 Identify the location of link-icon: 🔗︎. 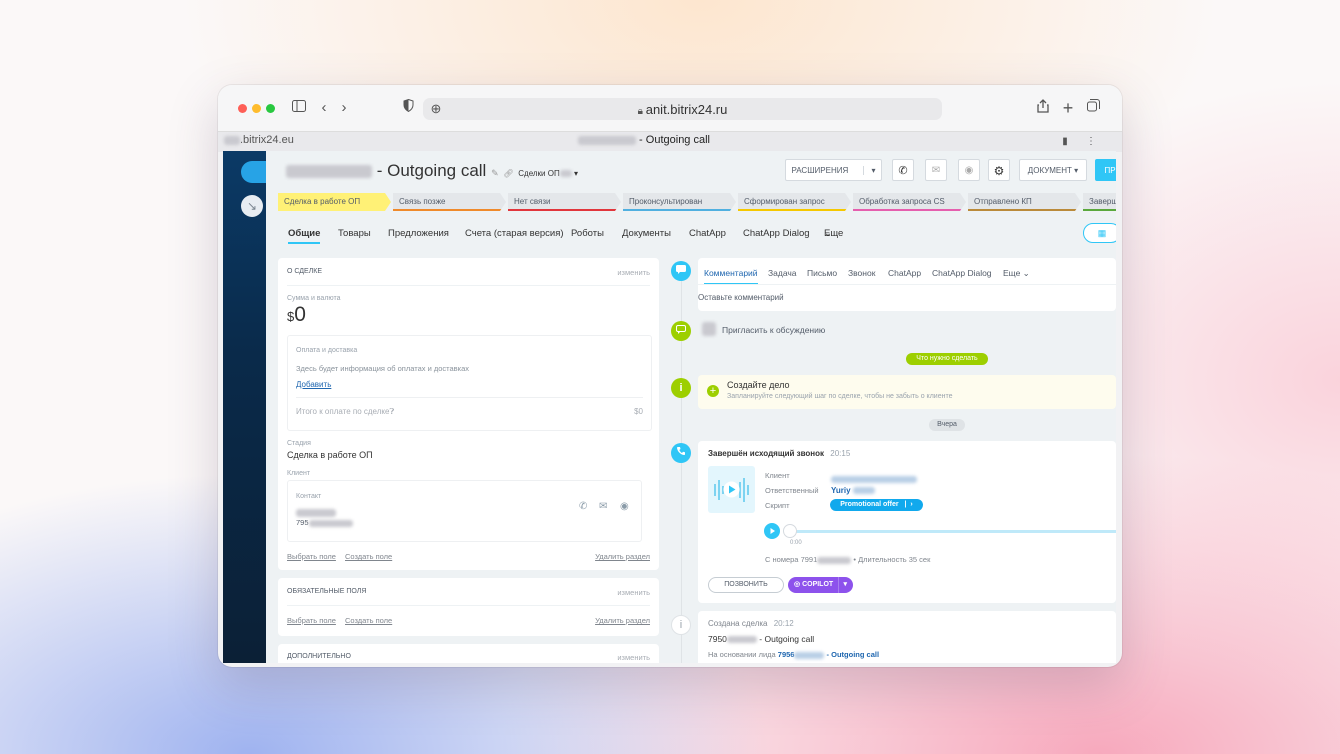
(508, 173).